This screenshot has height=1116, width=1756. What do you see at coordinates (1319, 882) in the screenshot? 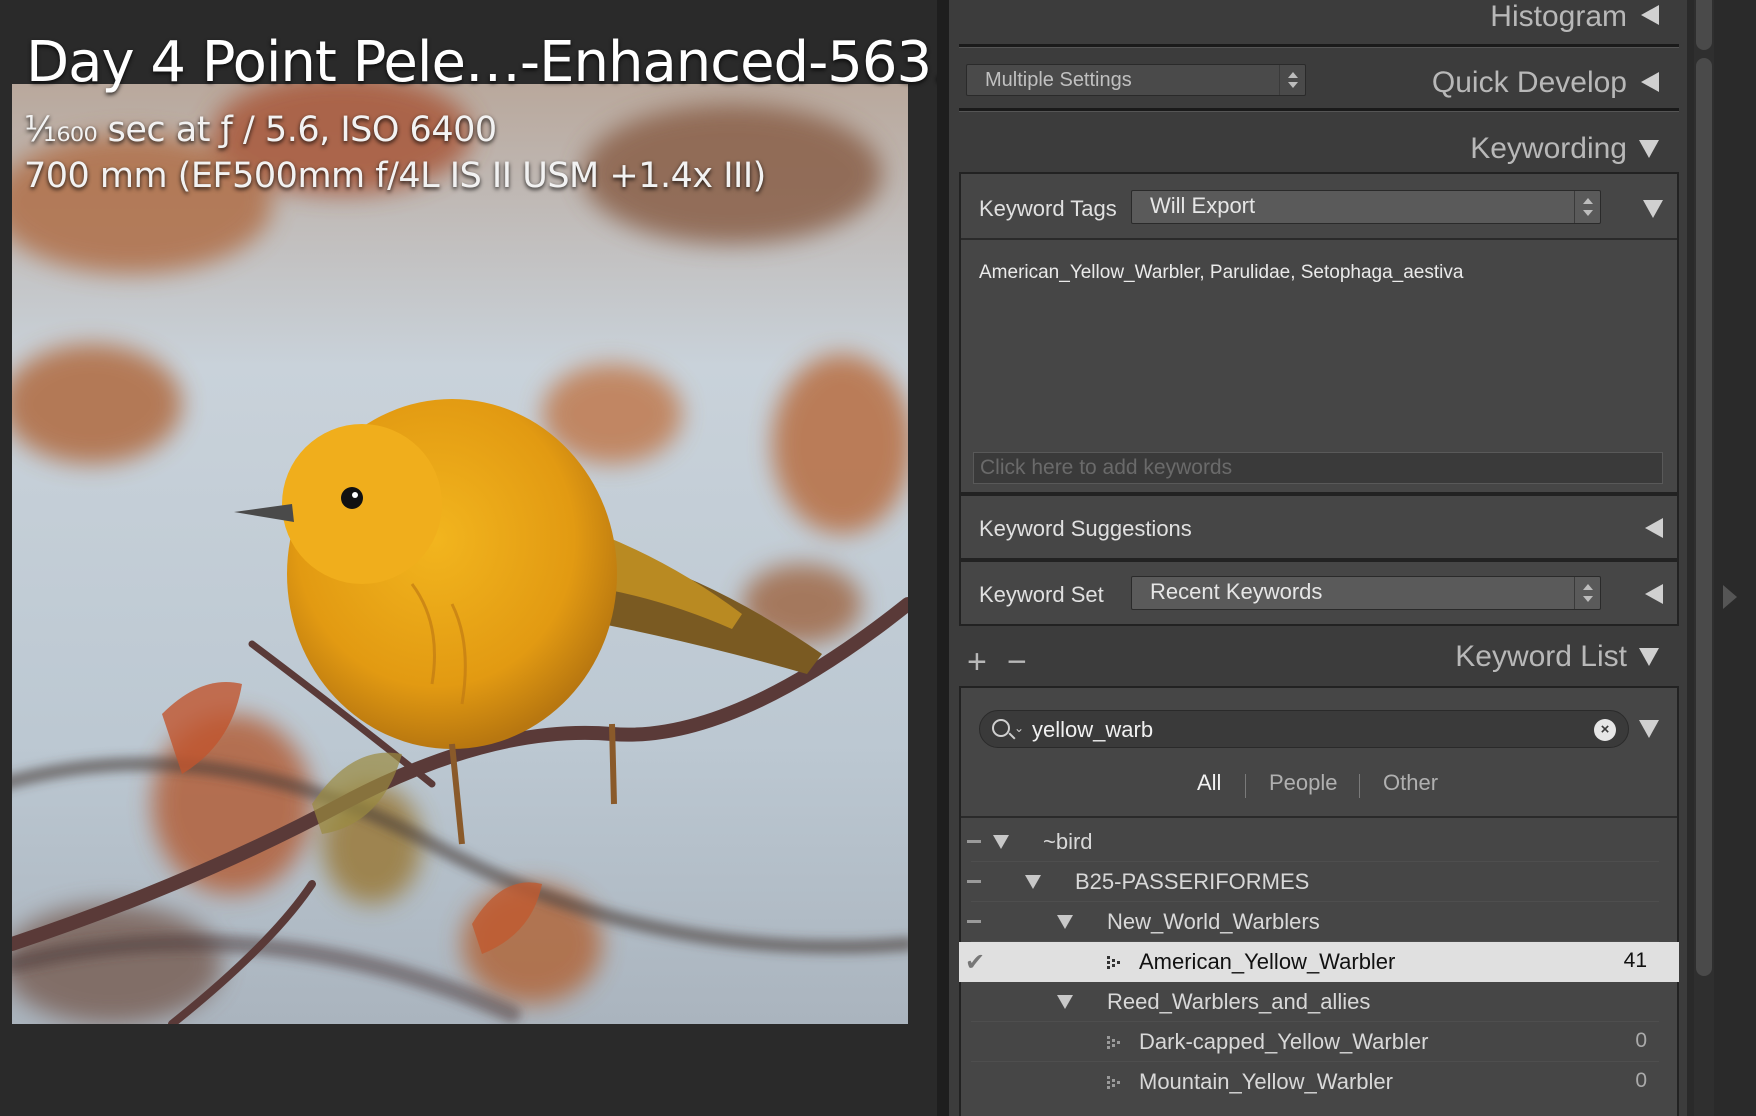
I see `keyword-tree-row: B25-PASSERIFORMES` at bounding box center [1319, 882].